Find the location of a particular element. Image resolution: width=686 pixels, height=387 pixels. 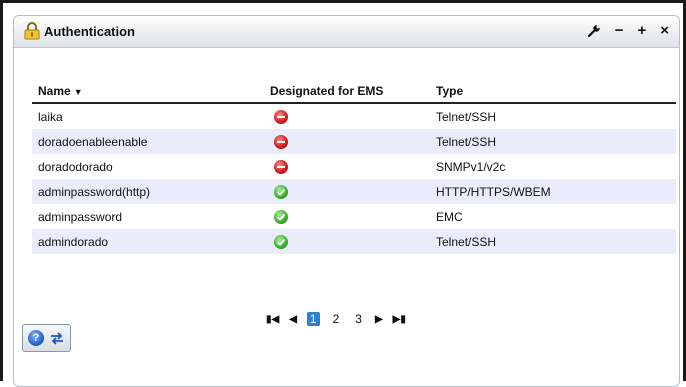

cell-type: HTTP/HTTPS/WBEM is located at coordinates (553, 191).